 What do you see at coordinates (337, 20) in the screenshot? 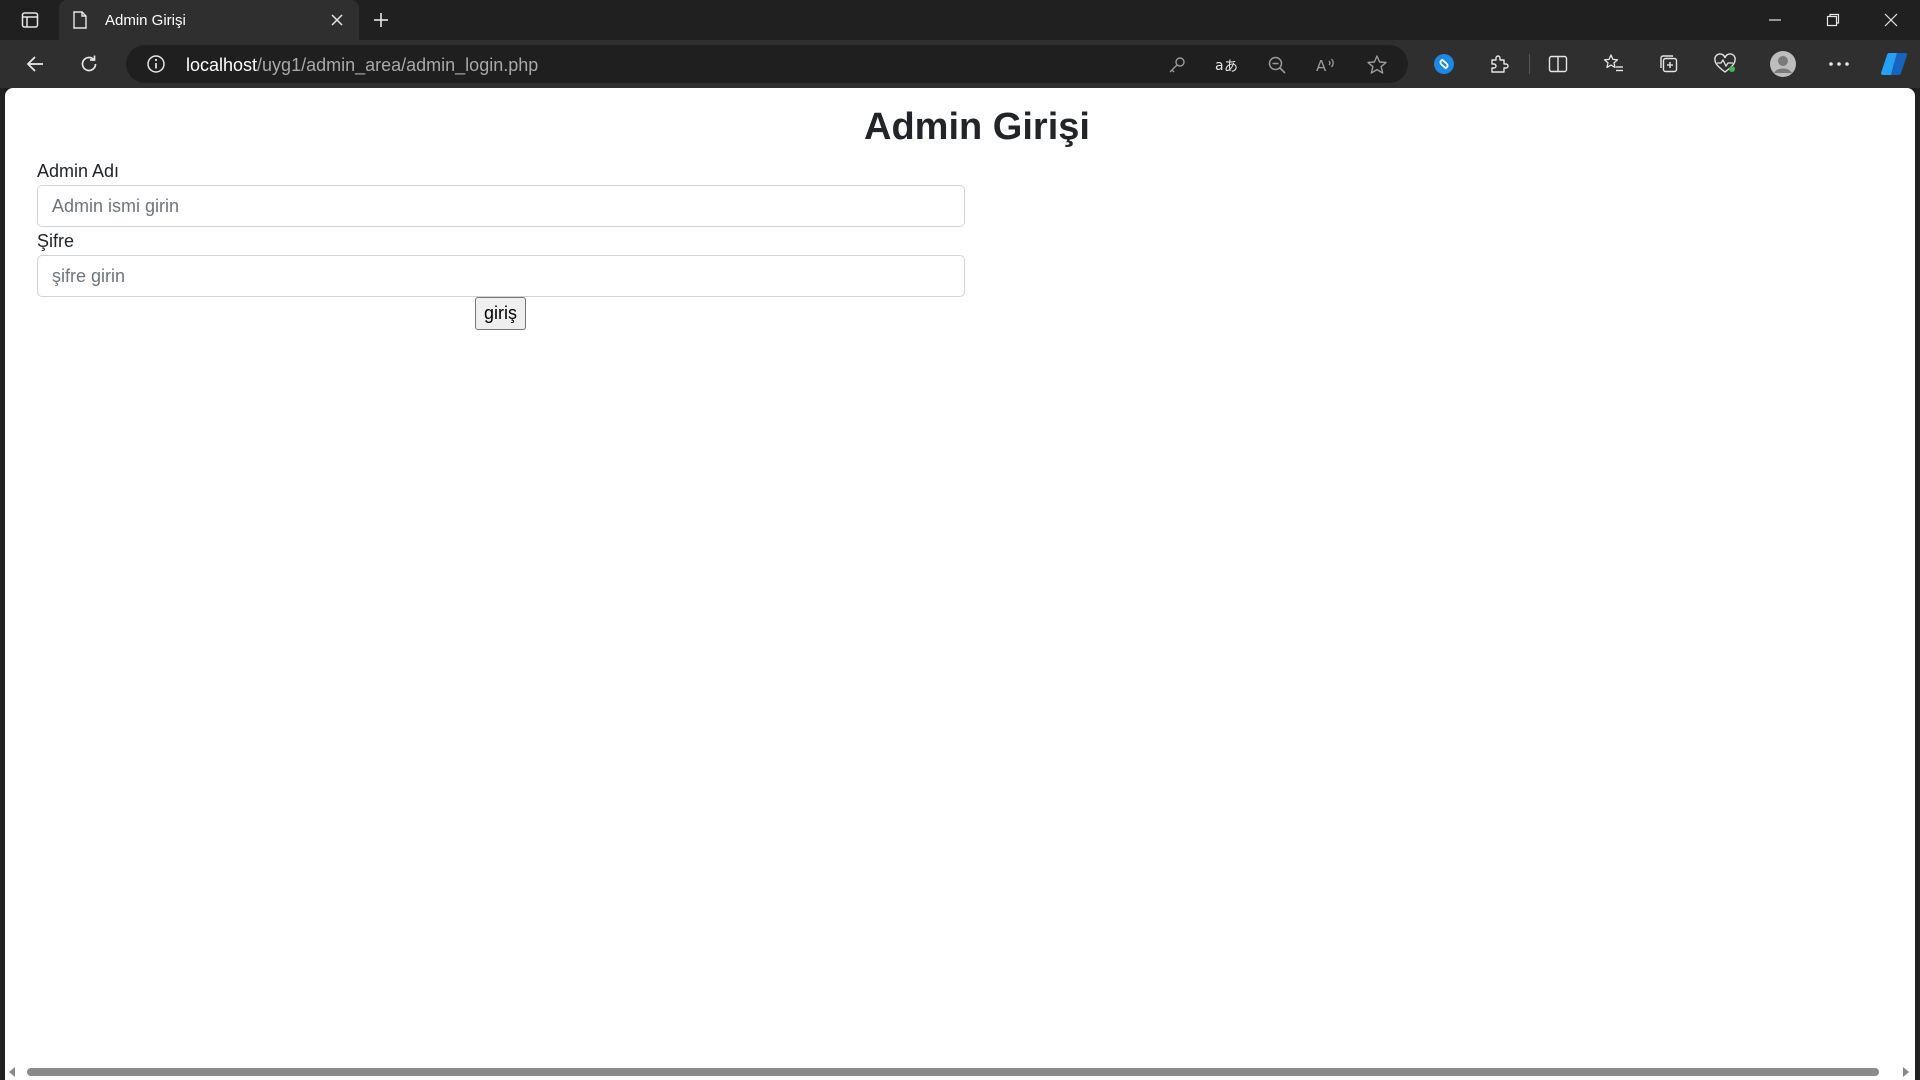
I see `close-tab-icon` at bounding box center [337, 20].